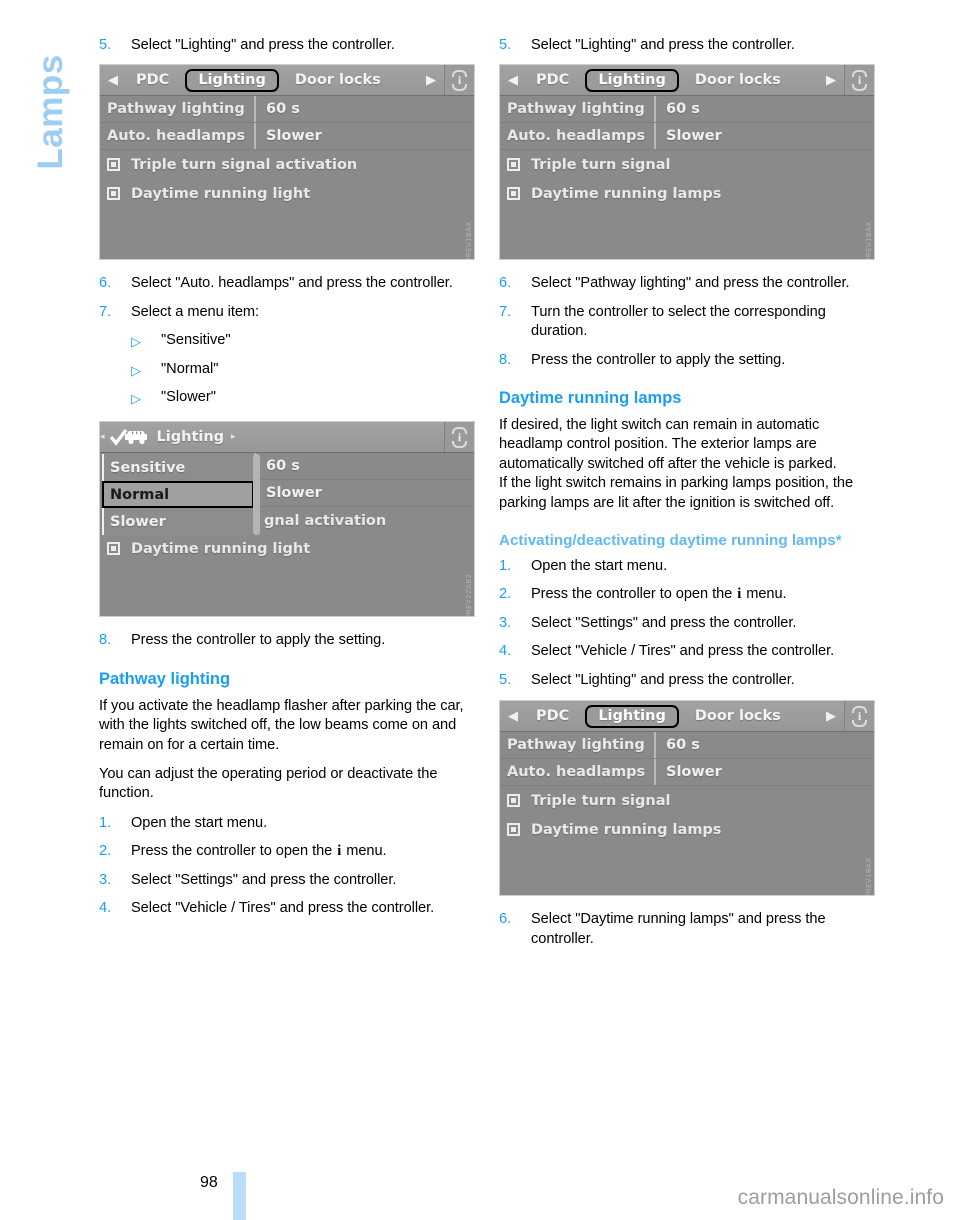 This screenshot has width=960, height=1220. Describe the element at coordinates (188, 397) in the screenshot. I see `substep-text: "Slower"` at that location.